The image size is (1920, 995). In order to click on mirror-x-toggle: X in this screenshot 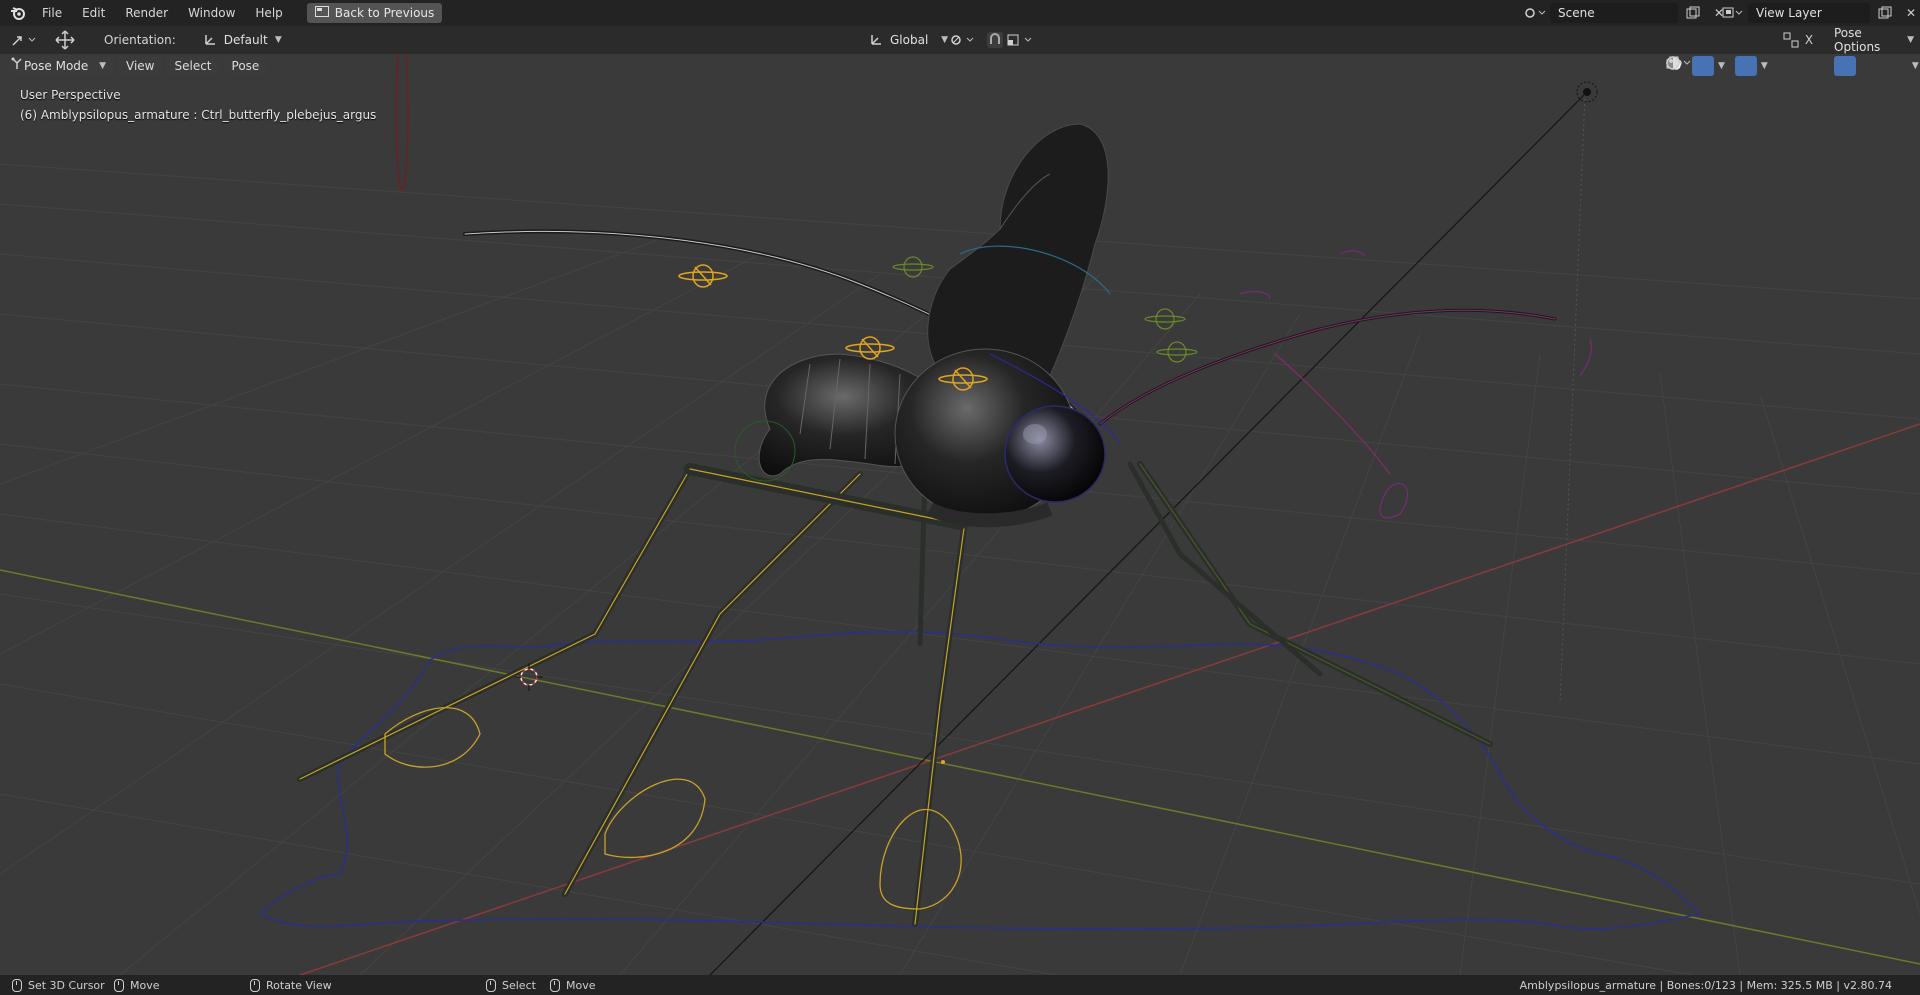, I will do `click(1809, 40)`.